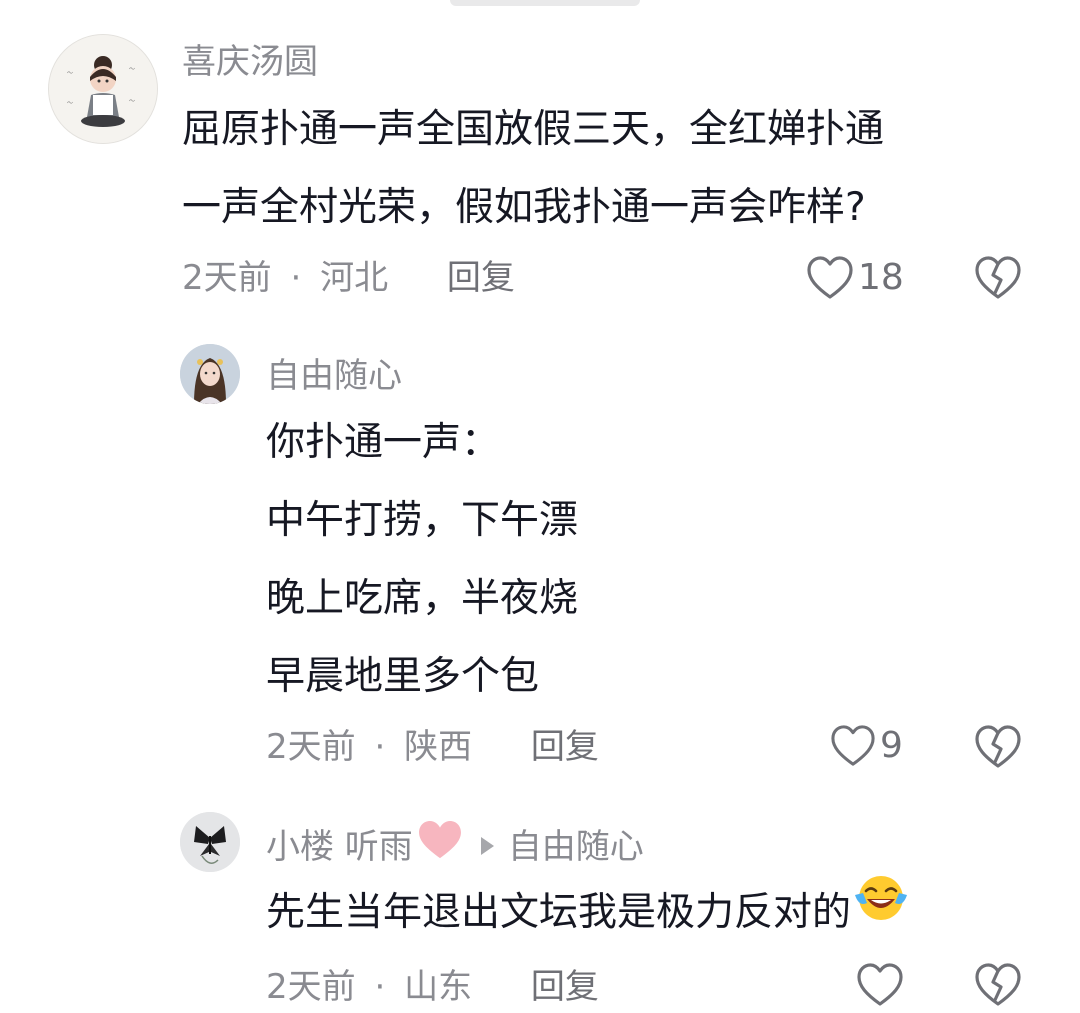 The height and width of the screenshot is (1013, 1080). I want to click on like-count: 9, so click(891, 745).